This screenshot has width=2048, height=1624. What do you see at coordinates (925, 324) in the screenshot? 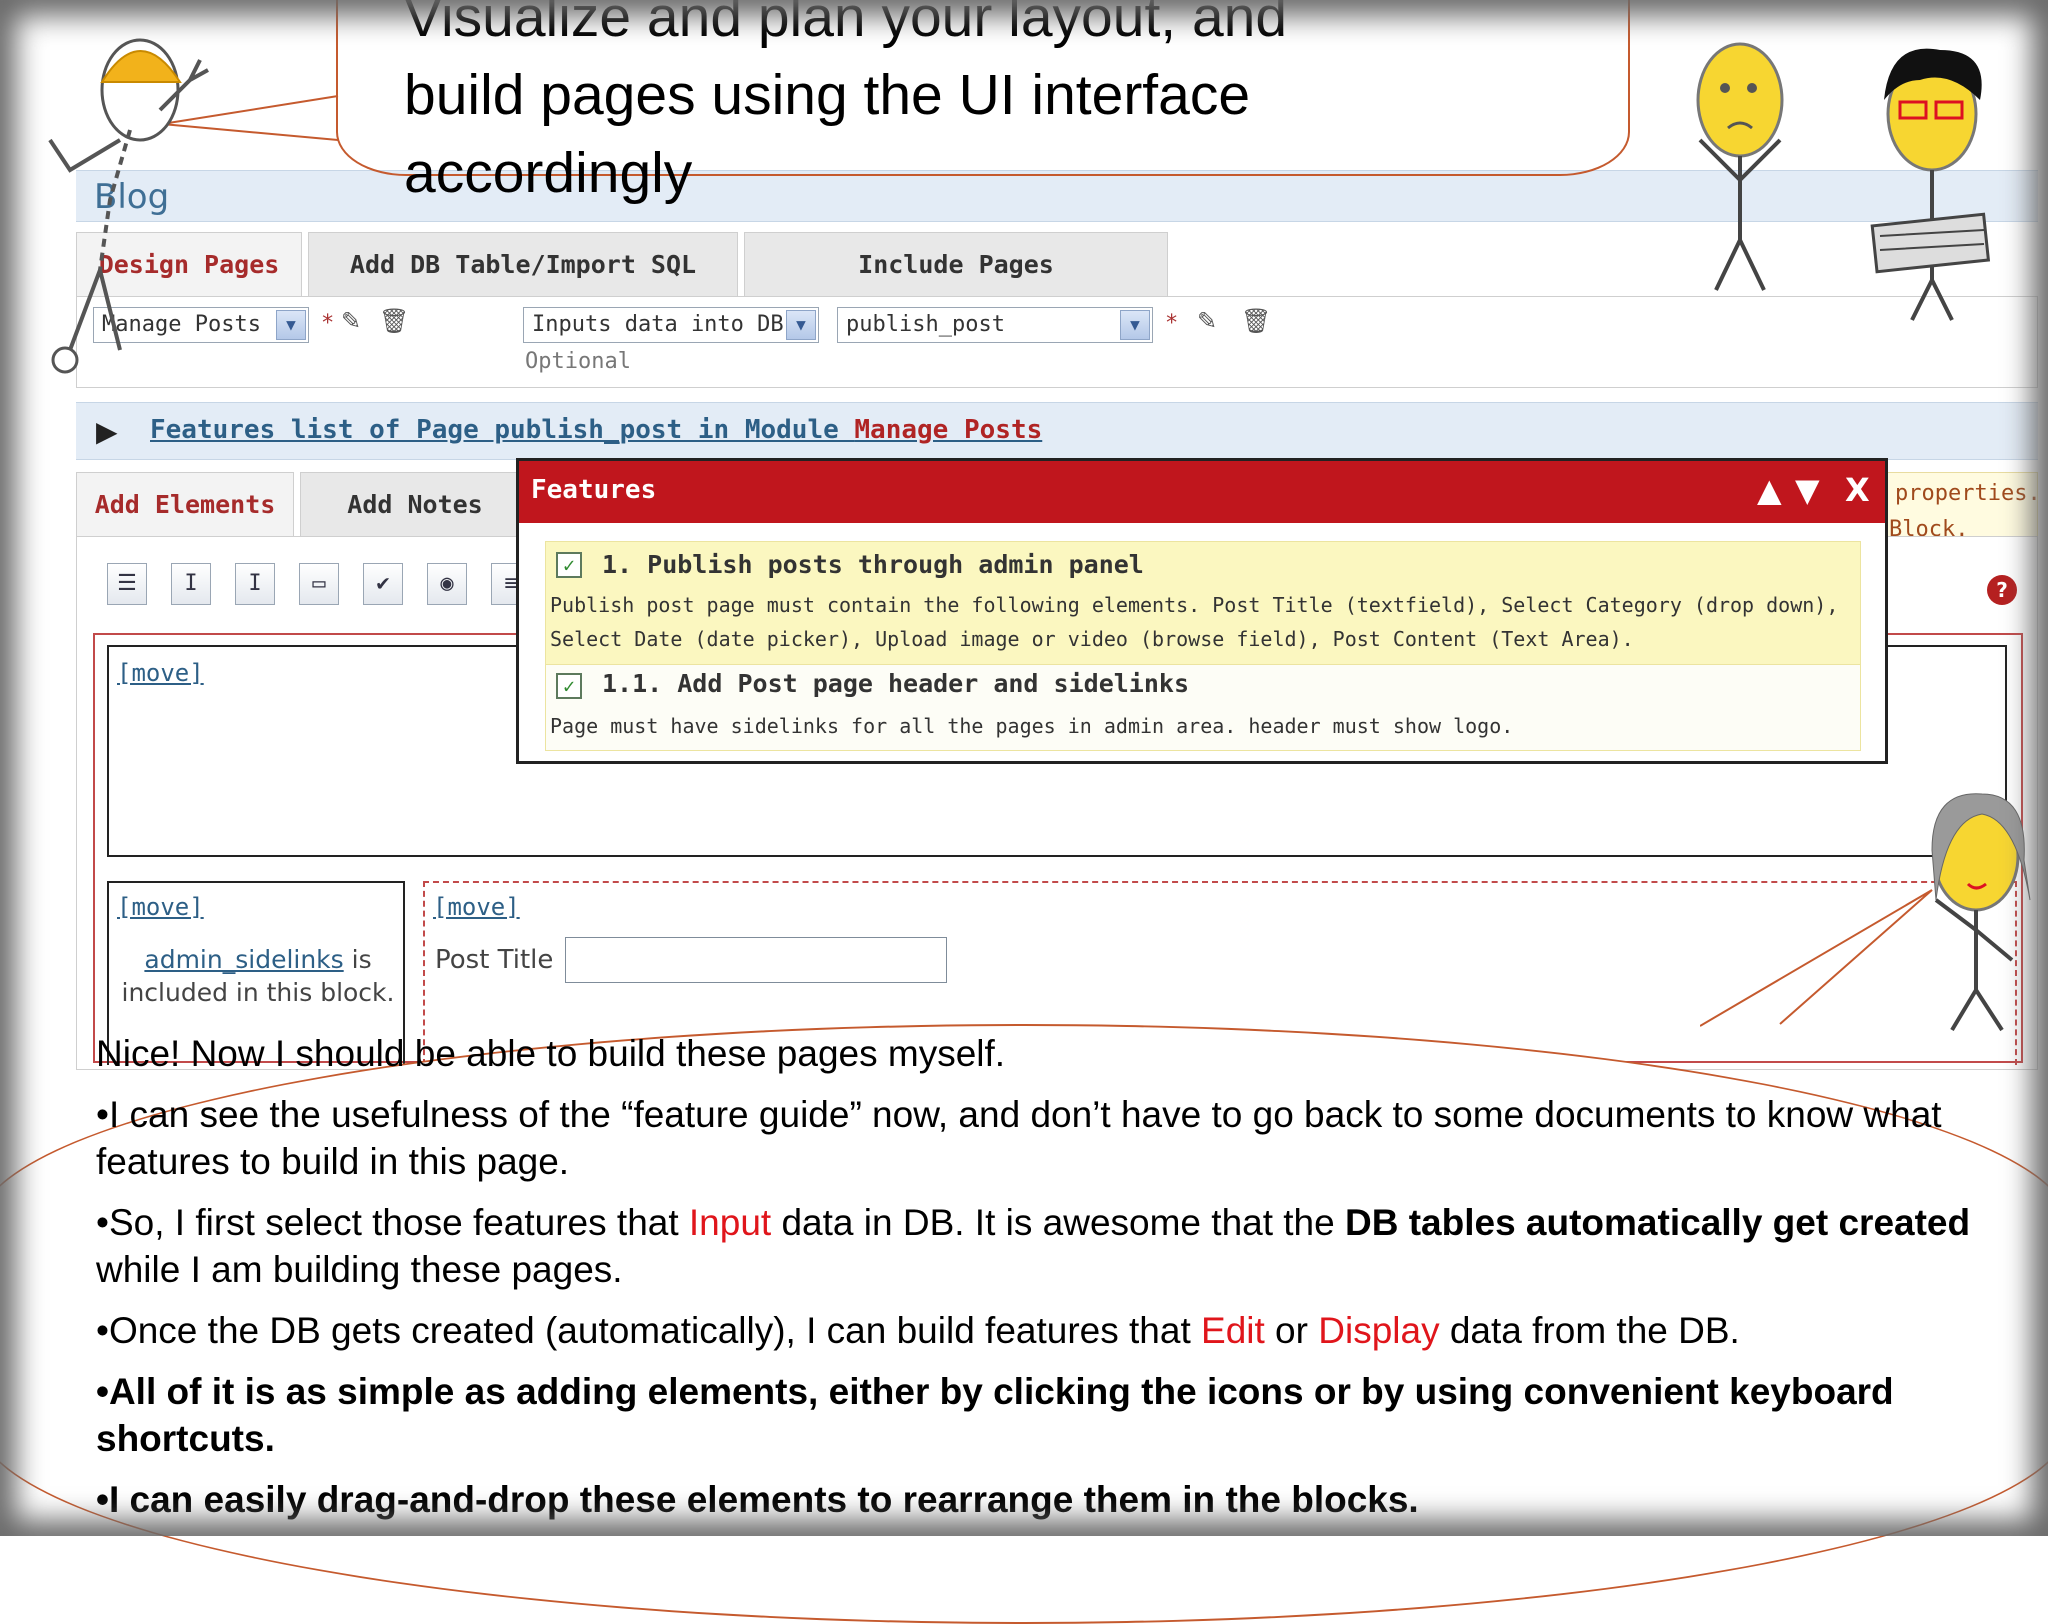
I see `page-select-value: publish_post` at bounding box center [925, 324].